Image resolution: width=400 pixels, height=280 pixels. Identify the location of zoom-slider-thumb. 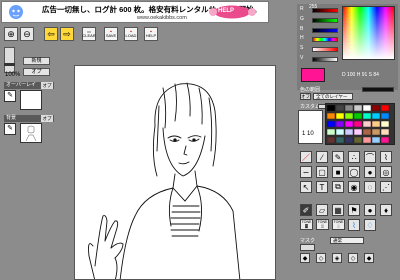
(9, 64).